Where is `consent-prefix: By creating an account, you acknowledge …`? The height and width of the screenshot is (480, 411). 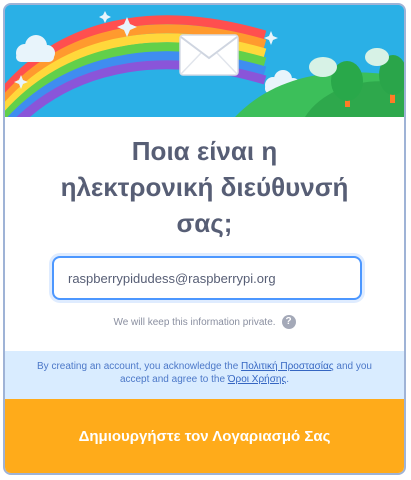
consent-prefix: By creating an account, you acknowledge … is located at coordinates (139, 366).